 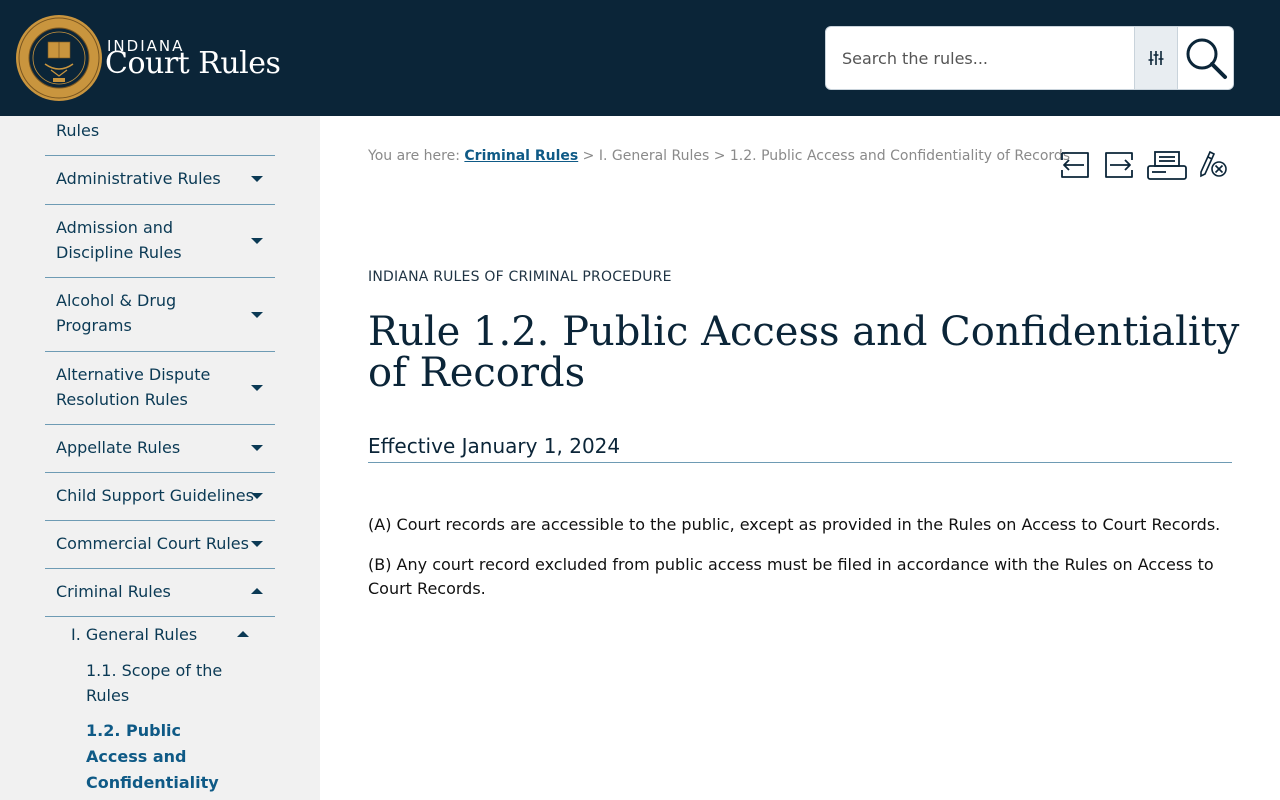 What do you see at coordinates (1213, 165) in the screenshot?
I see `clear-highlights-icon` at bounding box center [1213, 165].